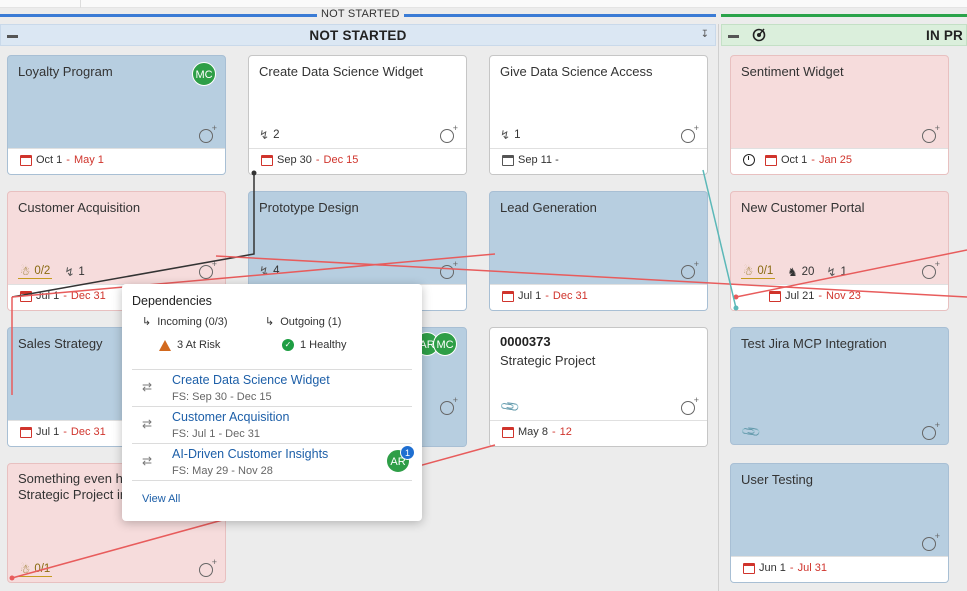 This screenshot has height=591, width=967. Describe the element at coordinates (815, 296) in the screenshot. I see `date-range: Jul 21- Nov 23` at that location.